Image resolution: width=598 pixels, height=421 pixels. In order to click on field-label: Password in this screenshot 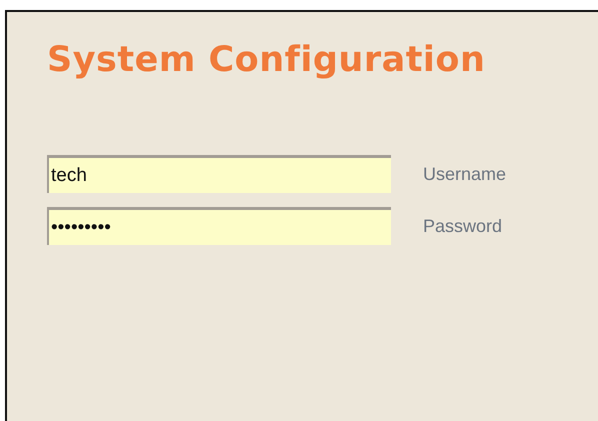, I will do `click(462, 226)`.